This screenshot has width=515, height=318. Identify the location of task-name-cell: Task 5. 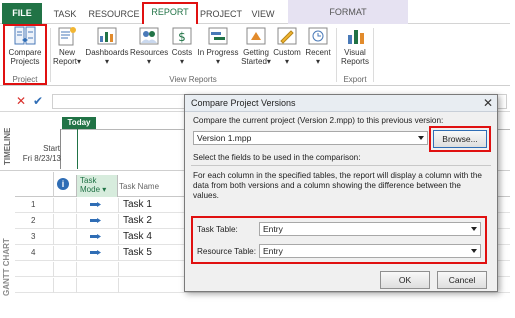
(137, 252).